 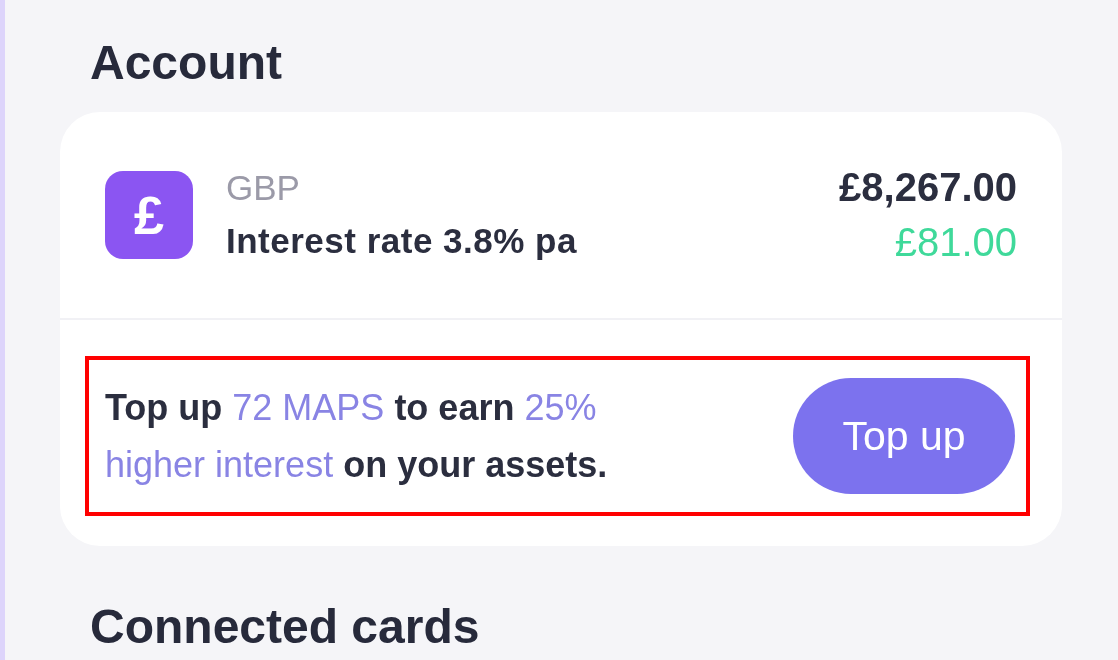 I want to click on balance-amount: £8,267.00, so click(x=928, y=187).